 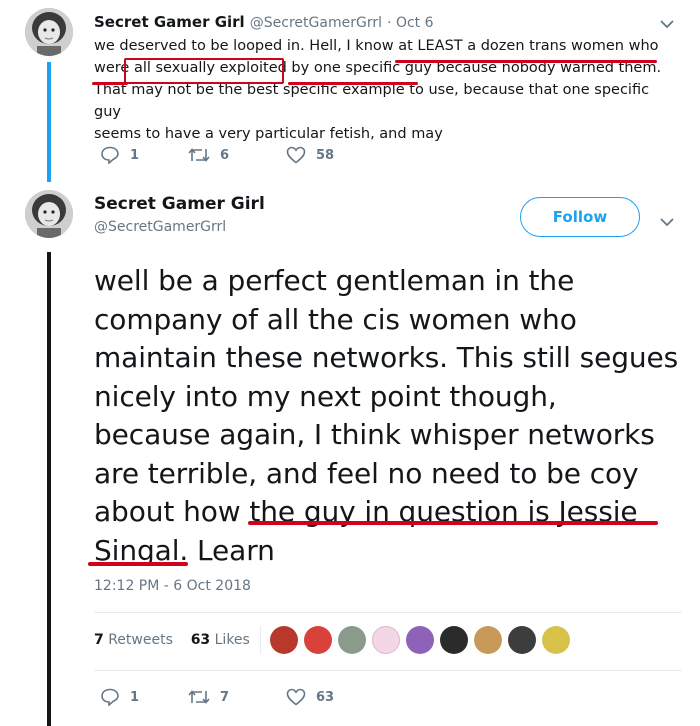 I want to click on tweet-line: well be a perfect gentleman in the, so click(x=334, y=280).